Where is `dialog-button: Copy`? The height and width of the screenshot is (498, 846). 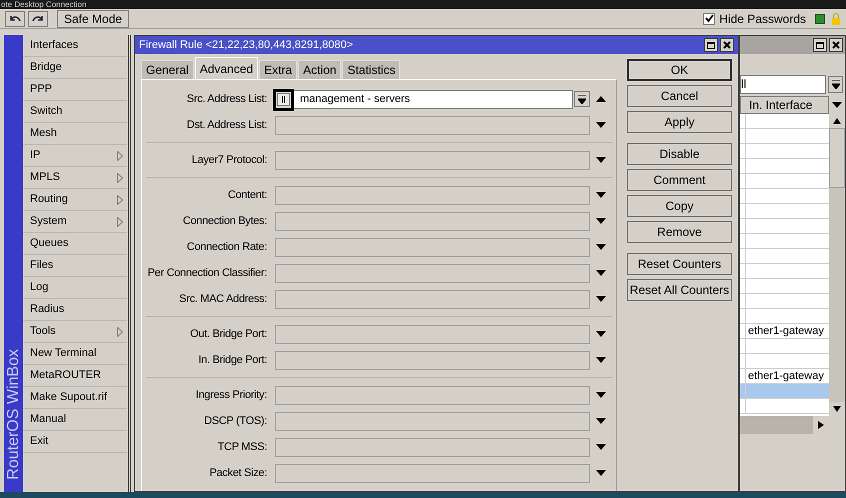 dialog-button: Copy is located at coordinates (679, 206).